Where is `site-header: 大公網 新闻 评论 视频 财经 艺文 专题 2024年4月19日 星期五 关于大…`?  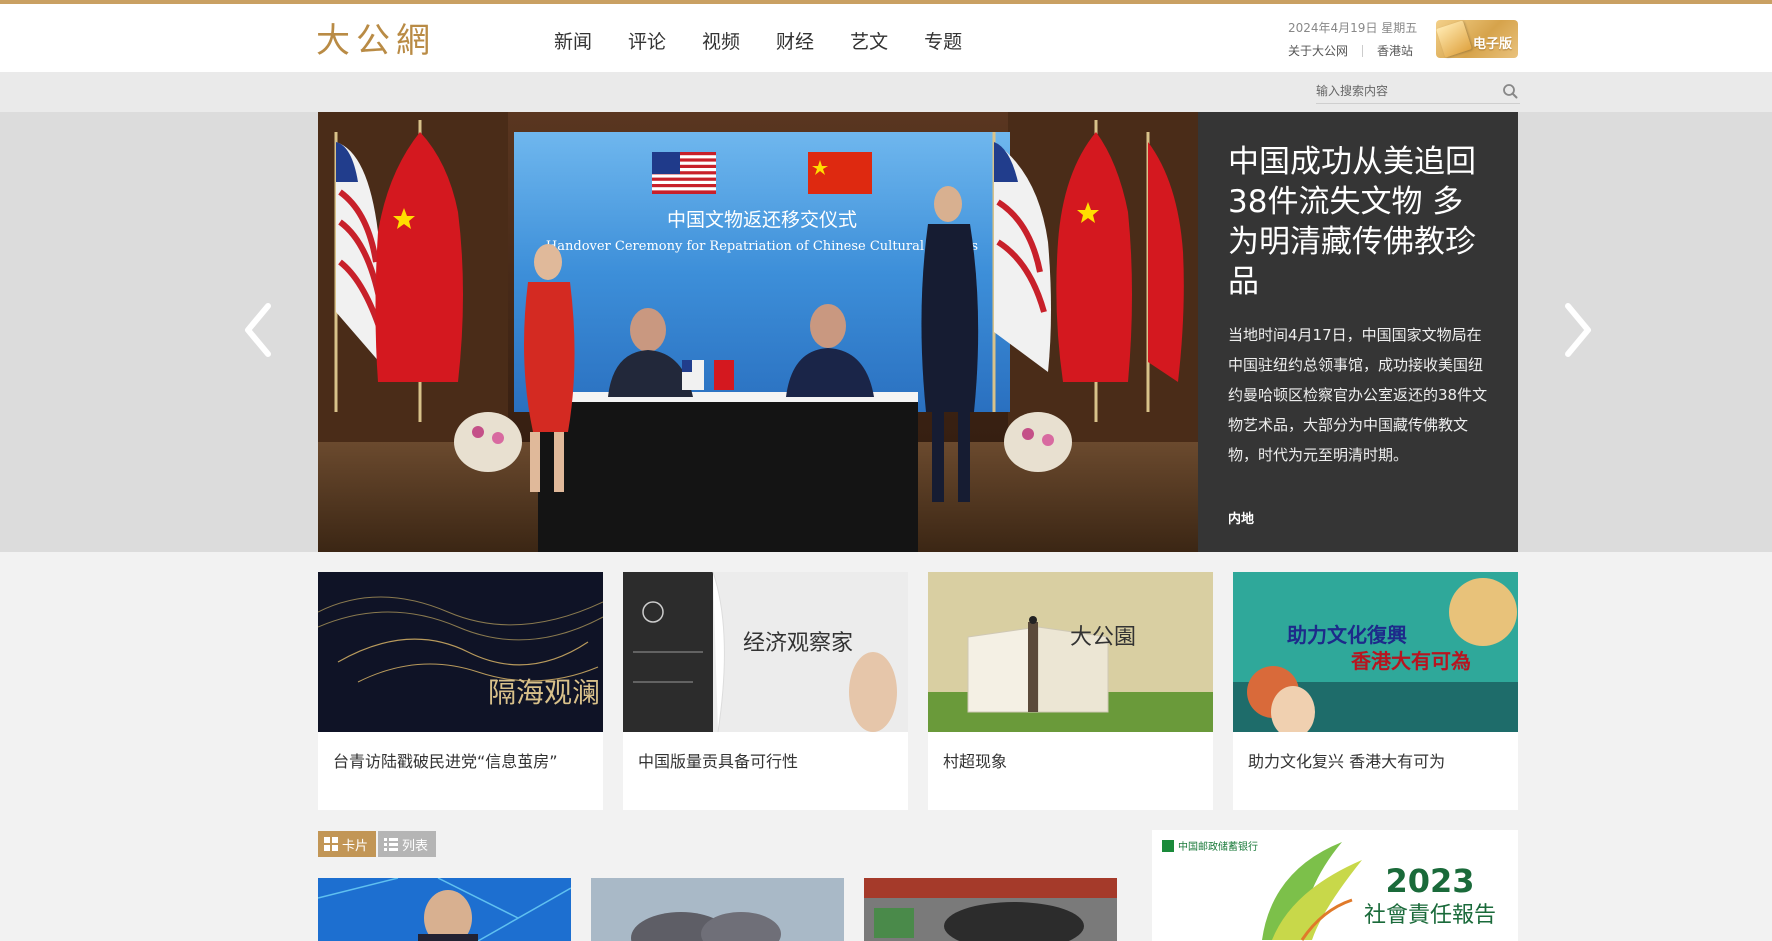 site-header: 大公網 新闻 评论 视频 财经 艺文 专题 2024年4月19日 星期五 关于大… is located at coordinates (886, 38).